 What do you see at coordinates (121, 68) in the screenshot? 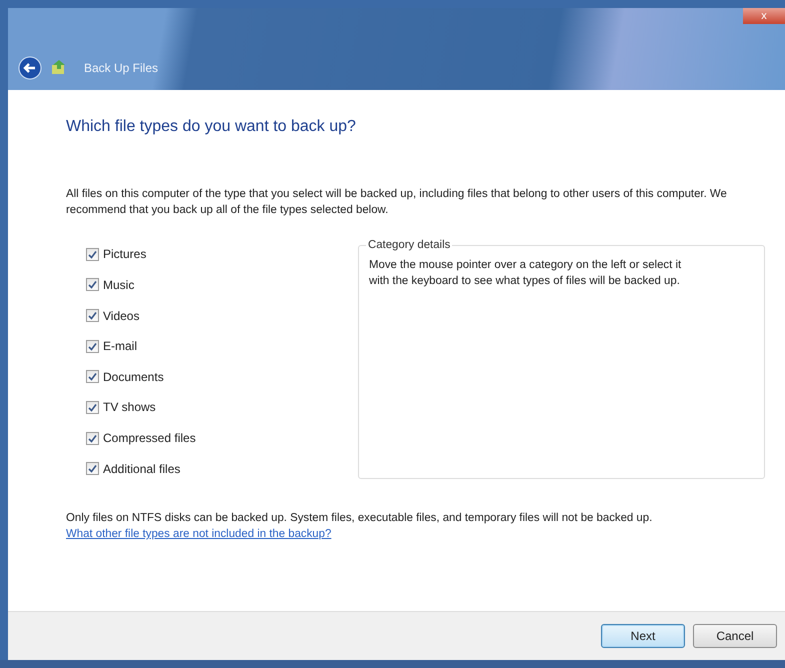
I see `window-title: Back Up Files` at bounding box center [121, 68].